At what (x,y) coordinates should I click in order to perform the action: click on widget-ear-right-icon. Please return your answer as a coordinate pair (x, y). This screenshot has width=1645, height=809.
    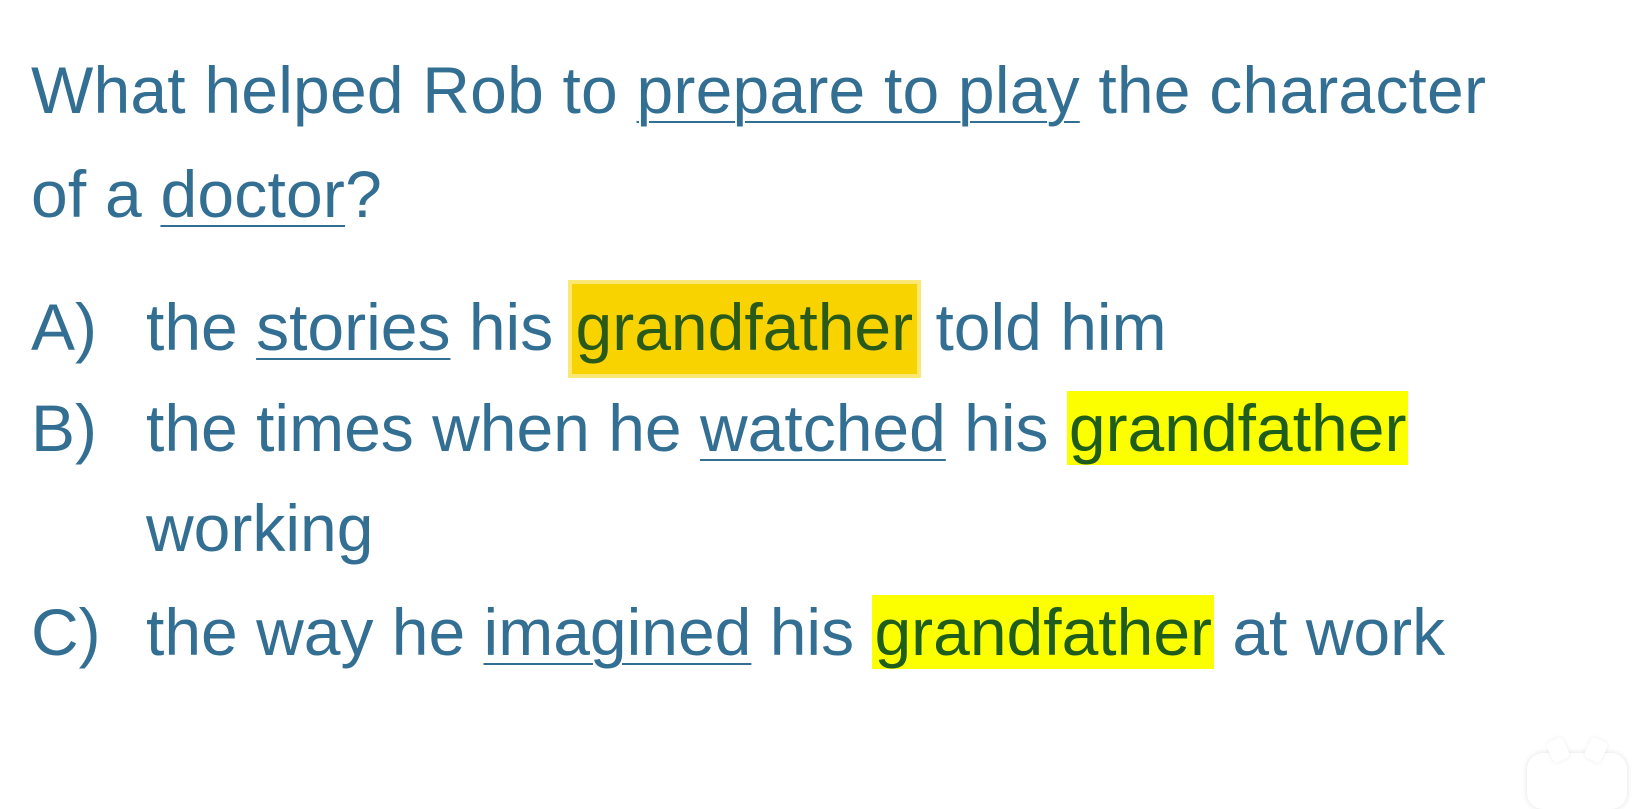
    Looking at the image, I should click on (1596, 750).